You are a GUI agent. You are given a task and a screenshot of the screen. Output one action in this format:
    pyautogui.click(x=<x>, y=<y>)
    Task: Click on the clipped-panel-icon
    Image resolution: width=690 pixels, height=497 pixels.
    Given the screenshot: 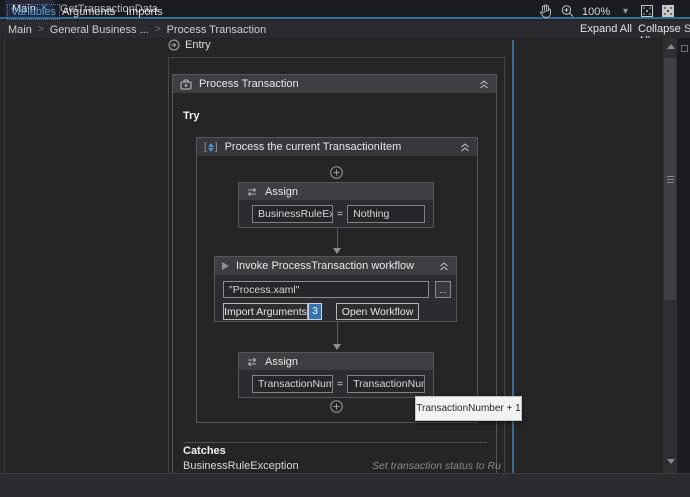 What is the action you would take?
    pyautogui.click(x=684, y=48)
    